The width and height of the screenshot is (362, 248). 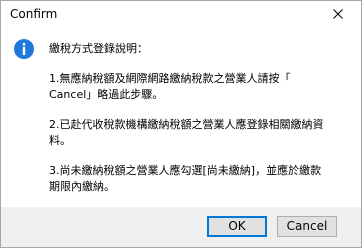 I want to click on close-icon, so click(x=338, y=14).